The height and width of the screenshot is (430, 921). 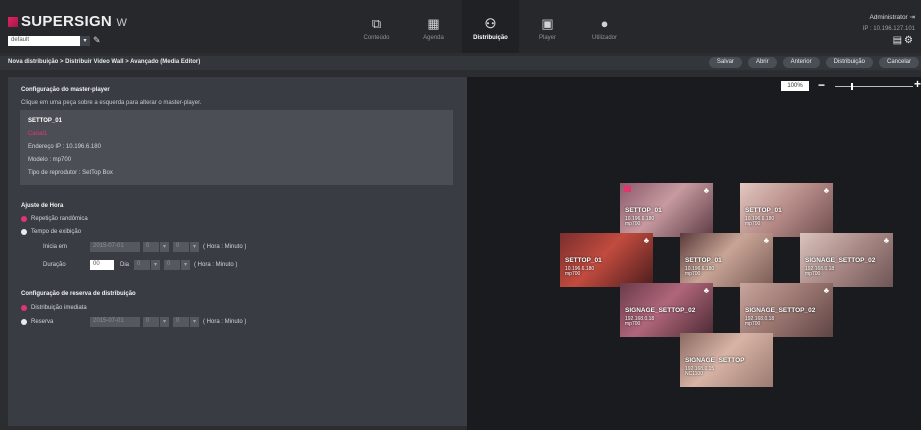 What do you see at coordinates (67, 21) in the screenshot?
I see `supersign-logo: SUPERSIGN W` at bounding box center [67, 21].